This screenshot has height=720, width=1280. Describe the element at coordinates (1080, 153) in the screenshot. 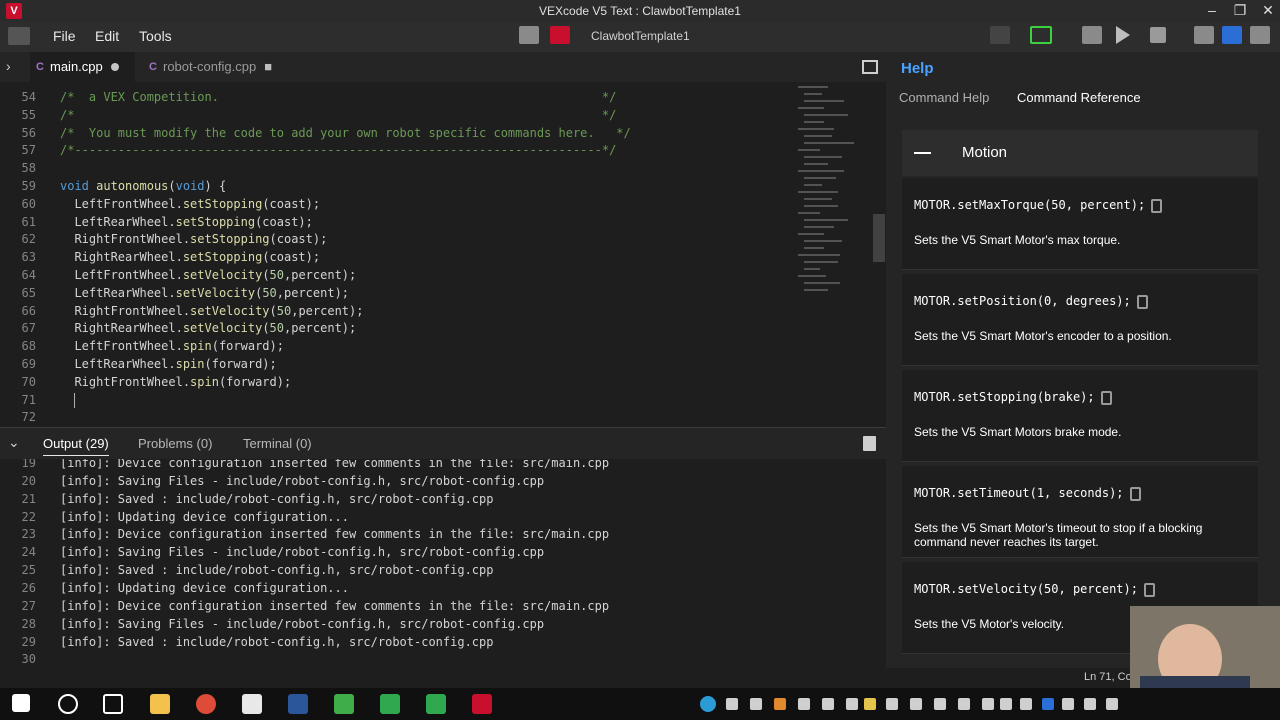

I see `motion-section-header: Motion` at that location.